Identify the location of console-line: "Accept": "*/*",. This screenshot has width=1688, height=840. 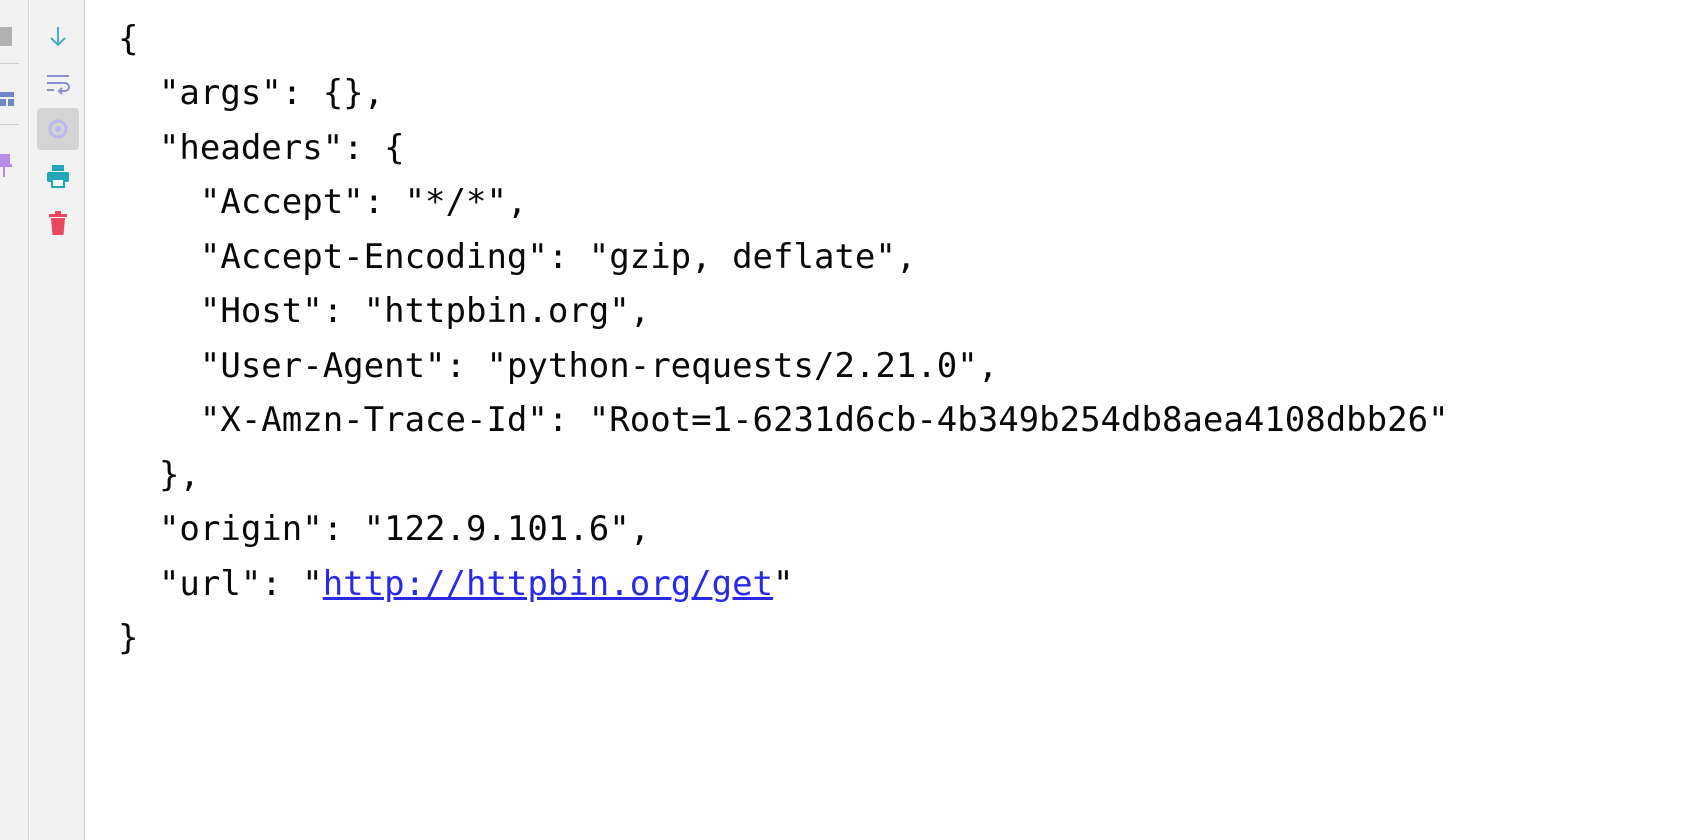
(323, 202).